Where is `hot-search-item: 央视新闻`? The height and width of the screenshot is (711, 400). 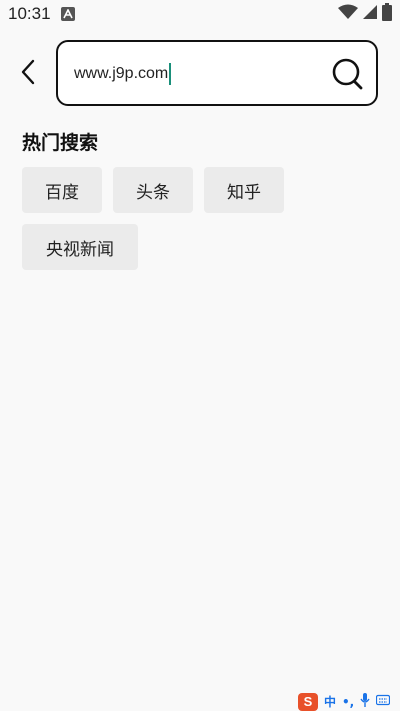 hot-search-item: 央视新闻 is located at coordinates (80, 247).